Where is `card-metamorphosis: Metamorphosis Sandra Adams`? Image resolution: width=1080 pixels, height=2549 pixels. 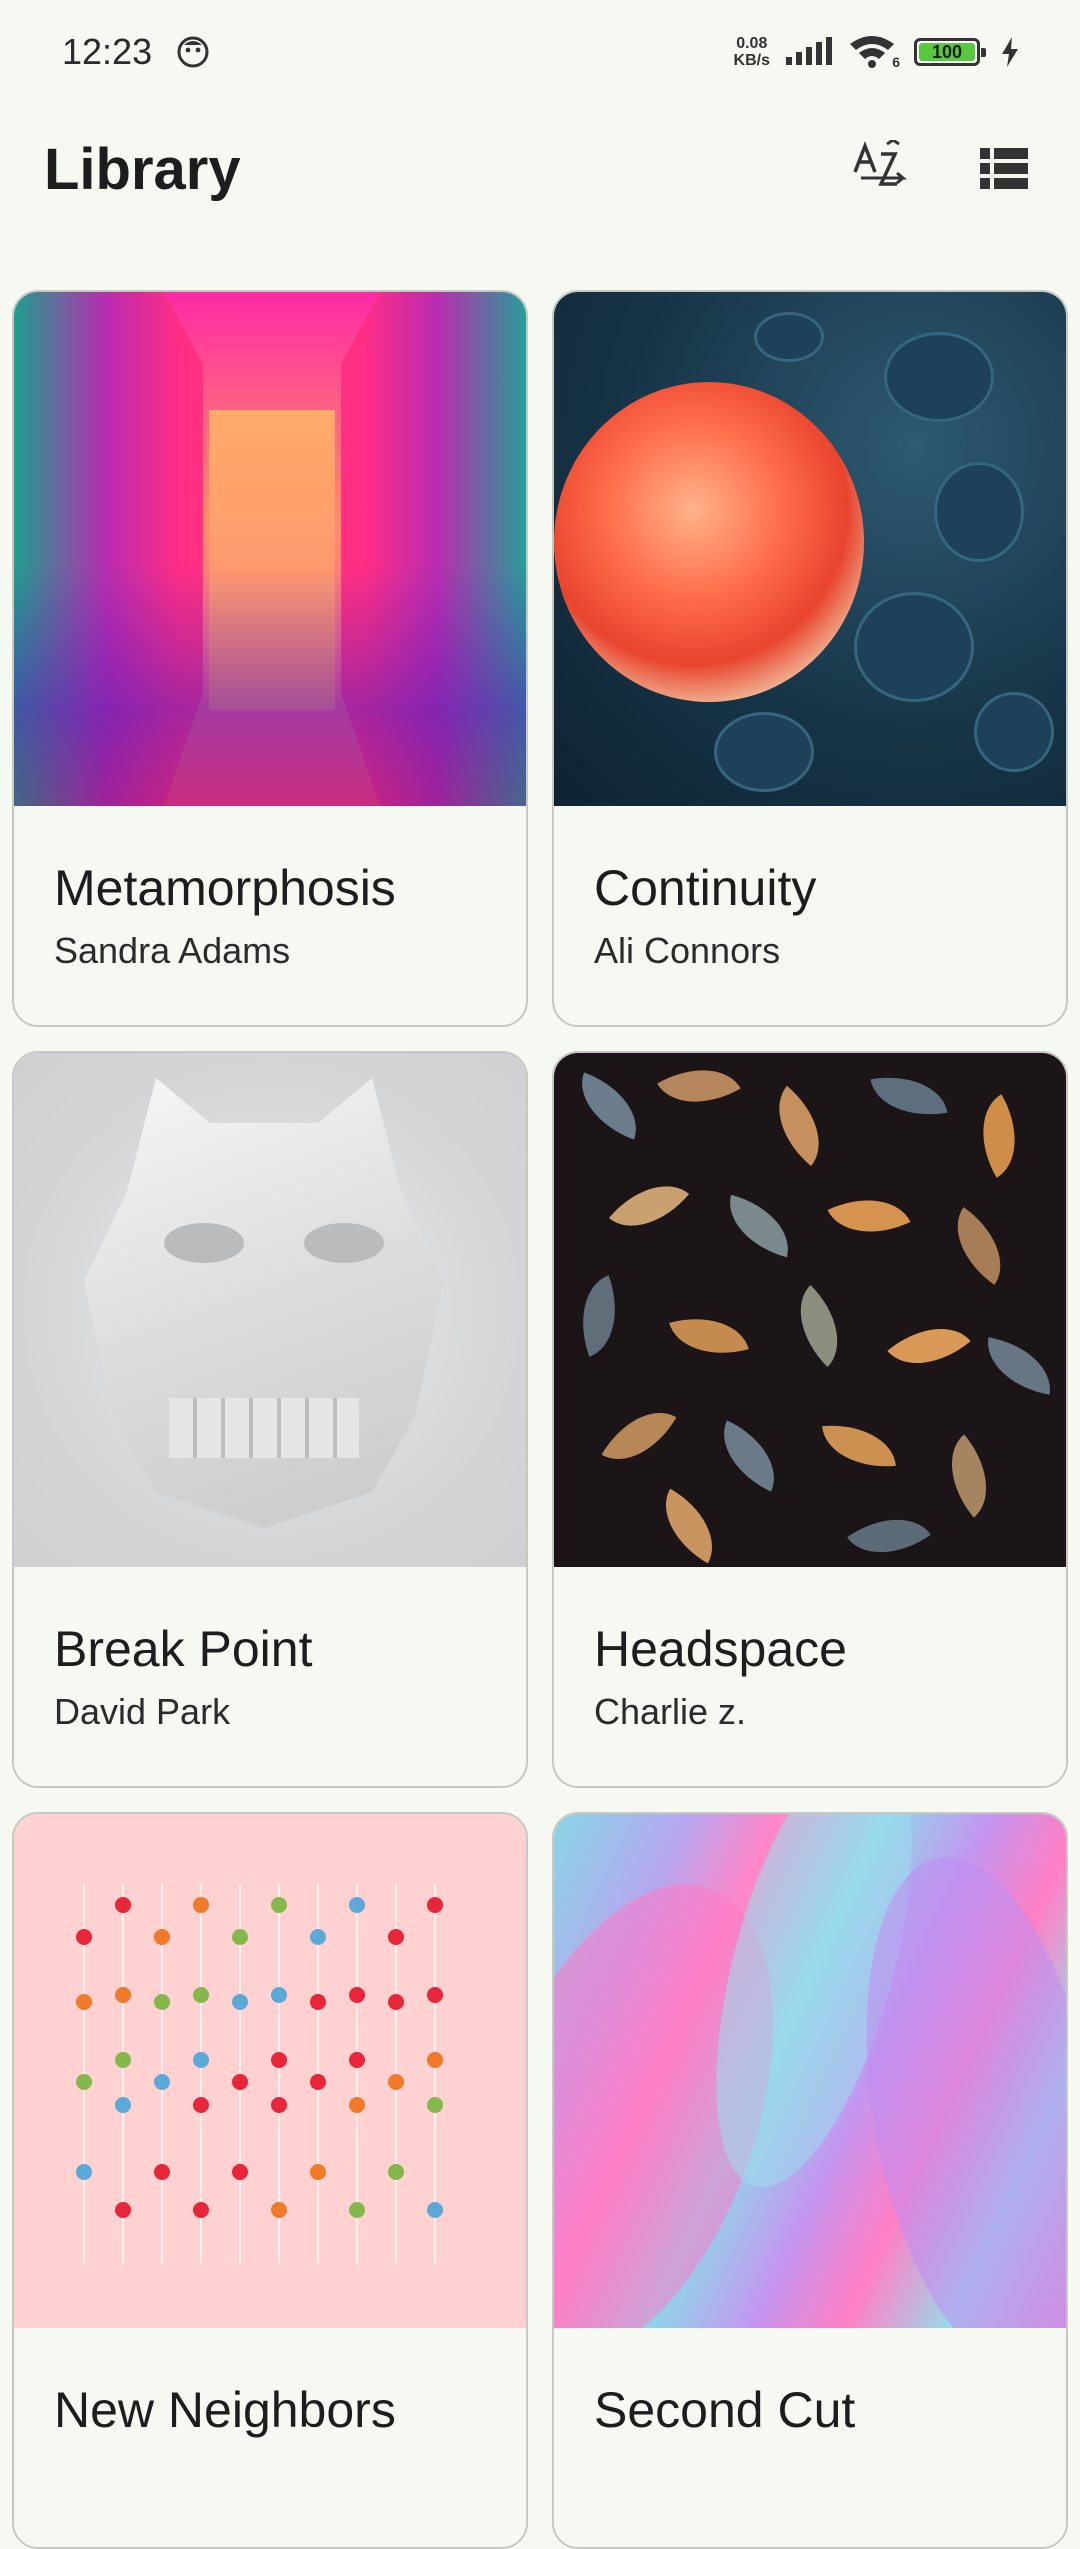 card-metamorphosis: Metamorphosis Sandra Adams is located at coordinates (270, 658).